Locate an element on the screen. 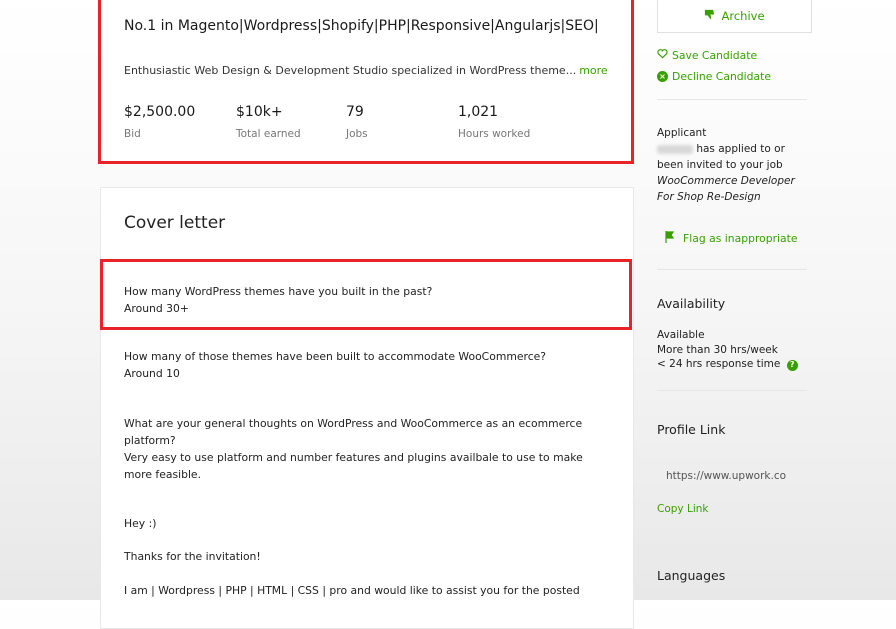 This screenshot has width=896, height=629. stat-value: 79 is located at coordinates (355, 112).